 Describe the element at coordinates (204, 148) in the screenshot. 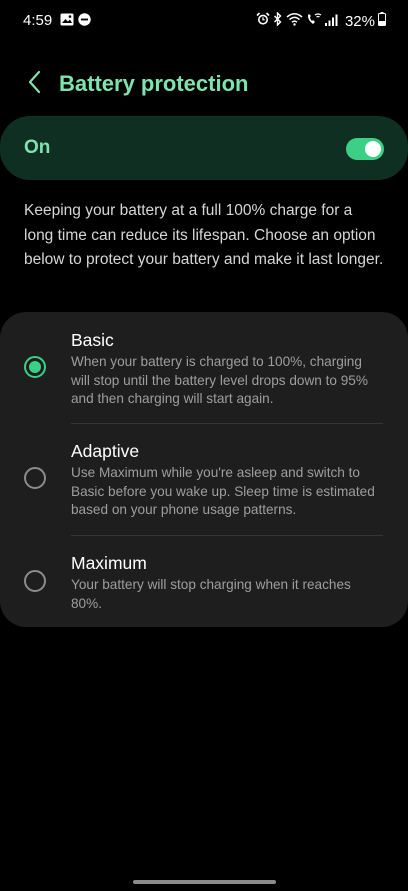

I see `master-switch-row: On` at that location.